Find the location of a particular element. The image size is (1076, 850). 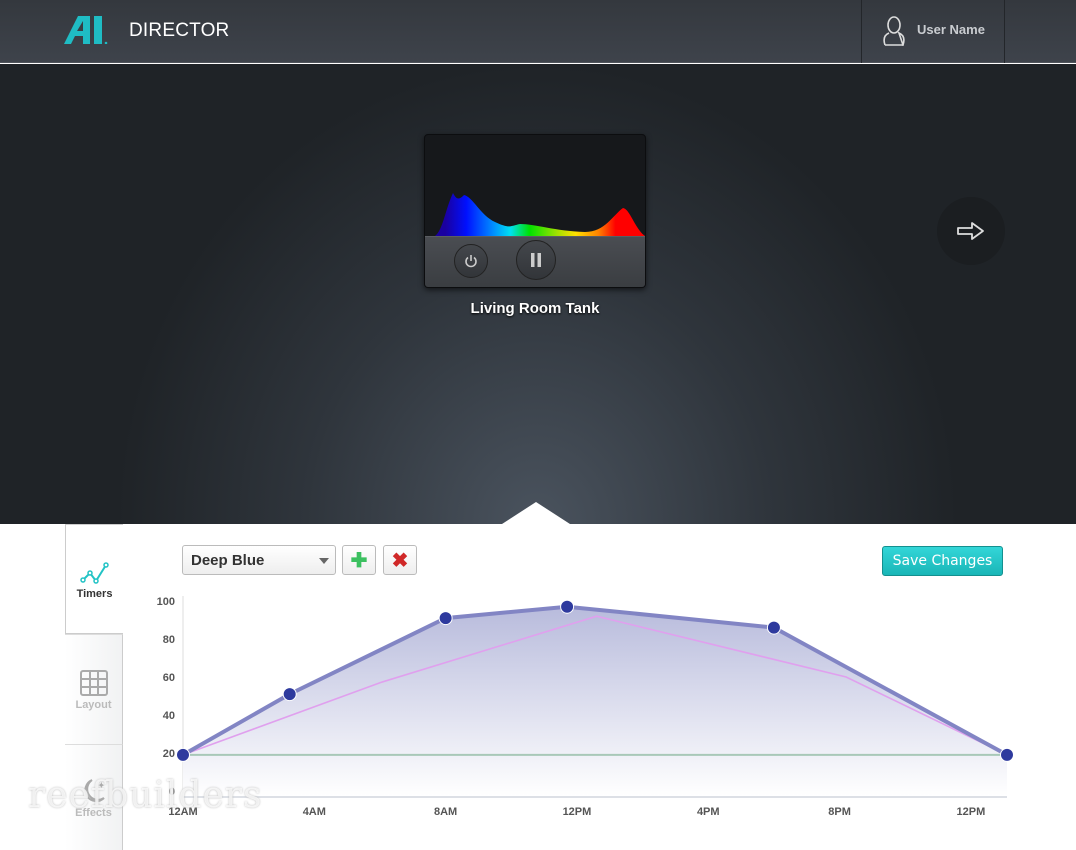

device-controls is located at coordinates (535, 261).